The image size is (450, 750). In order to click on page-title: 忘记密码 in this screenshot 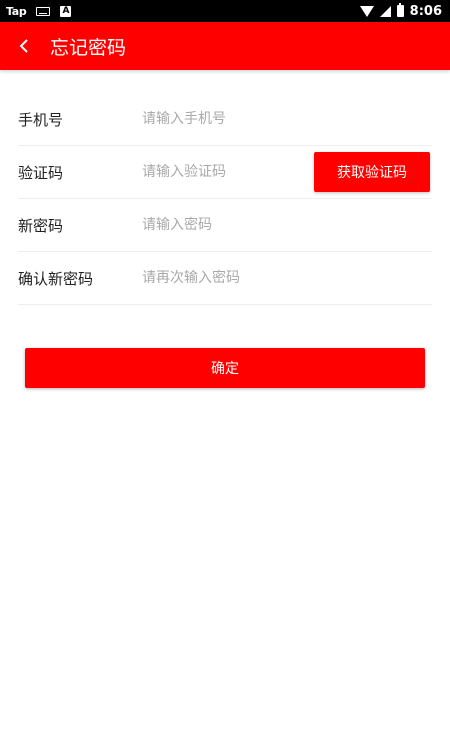, I will do `click(88, 47)`.